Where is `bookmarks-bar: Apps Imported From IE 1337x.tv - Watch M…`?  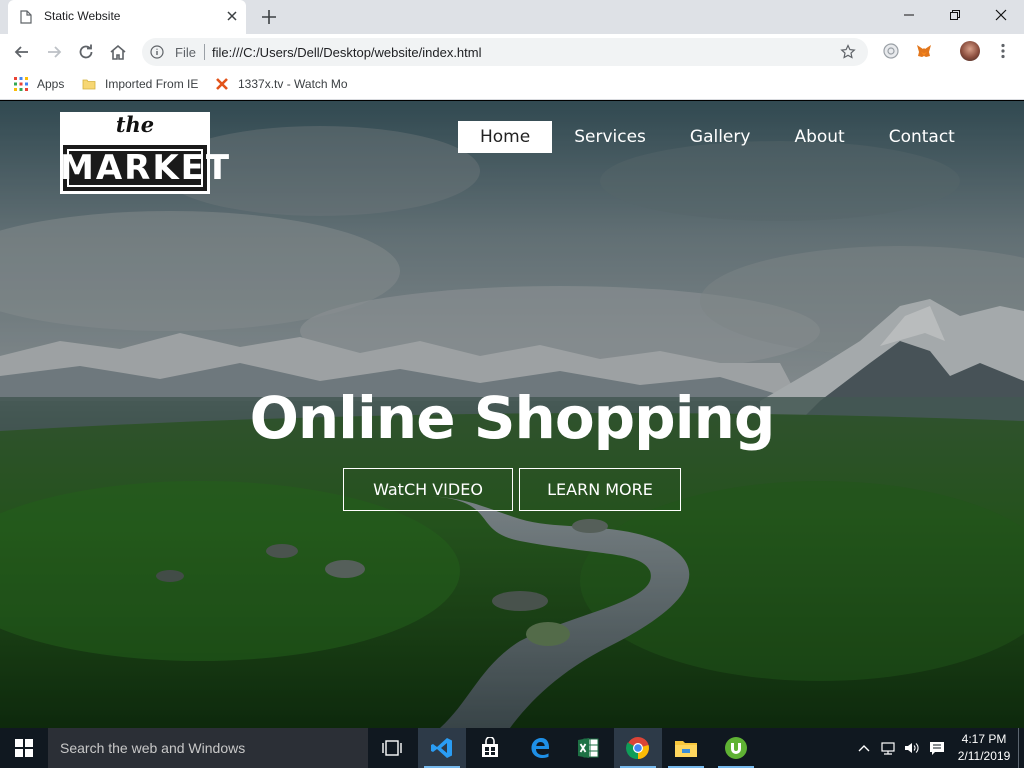 bookmarks-bar: Apps Imported From IE 1337x.tv - Watch M… is located at coordinates (512, 85).